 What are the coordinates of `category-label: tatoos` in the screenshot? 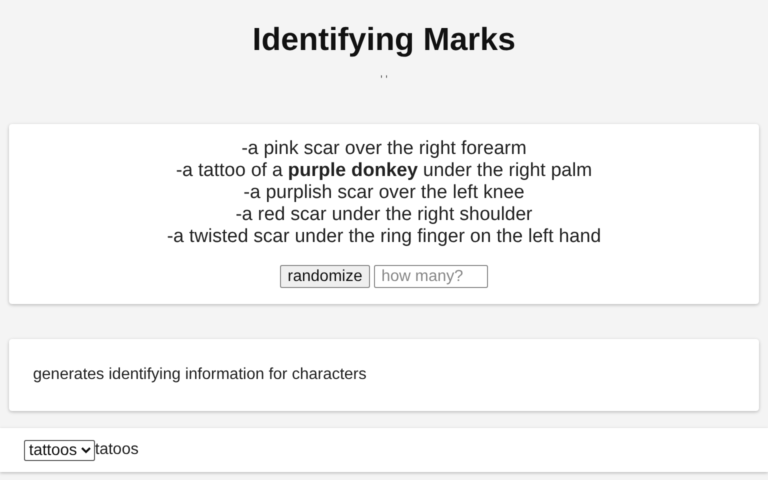 It's located at (117, 450).